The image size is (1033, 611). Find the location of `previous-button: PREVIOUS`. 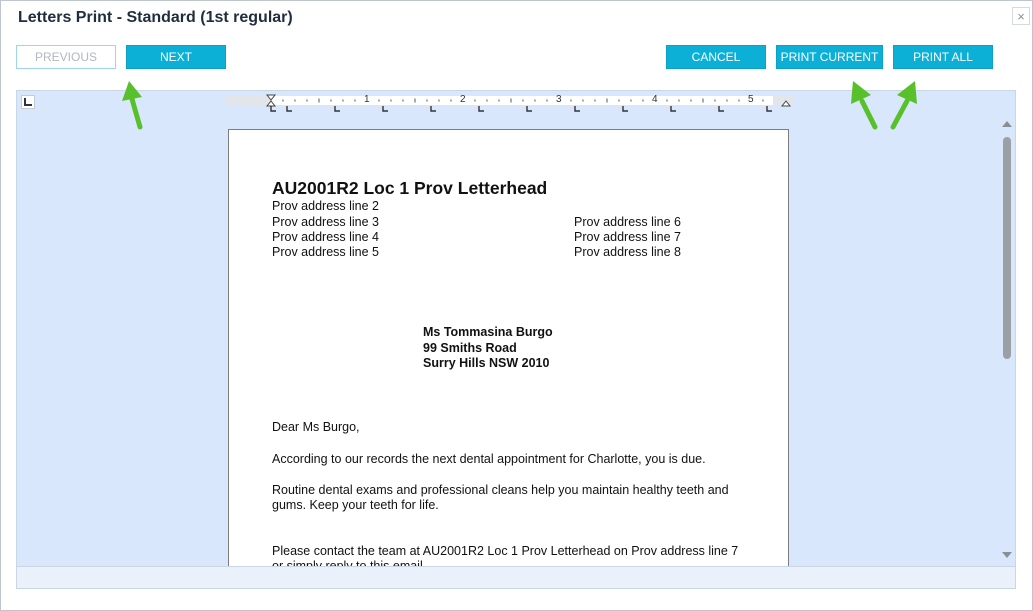

previous-button: PREVIOUS is located at coordinates (66, 57).